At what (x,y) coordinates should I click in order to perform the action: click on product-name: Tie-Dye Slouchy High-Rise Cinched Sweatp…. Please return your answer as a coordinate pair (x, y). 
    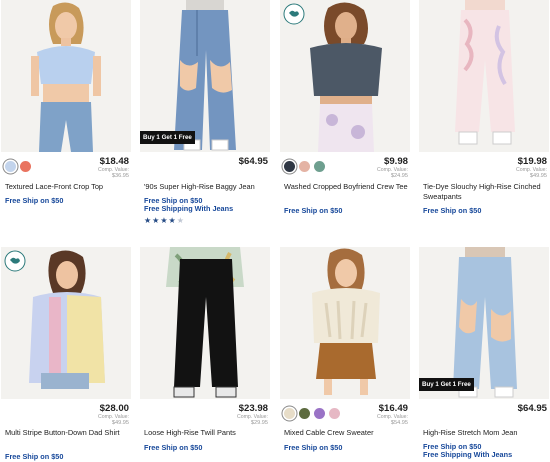
    Looking at the image, I should click on (486, 192).